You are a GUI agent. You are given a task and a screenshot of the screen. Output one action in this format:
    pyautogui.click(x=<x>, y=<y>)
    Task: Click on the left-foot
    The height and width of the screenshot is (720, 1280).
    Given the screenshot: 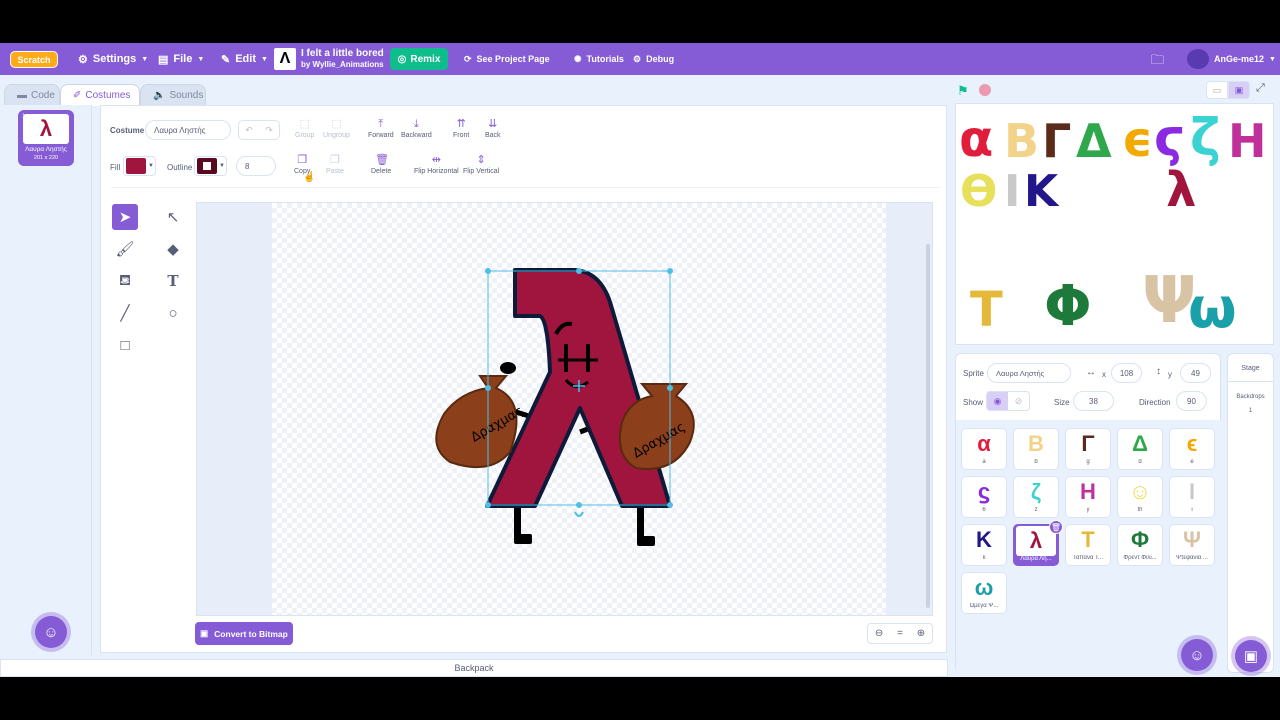 What is the action you would take?
    pyautogui.click(x=523, y=539)
    